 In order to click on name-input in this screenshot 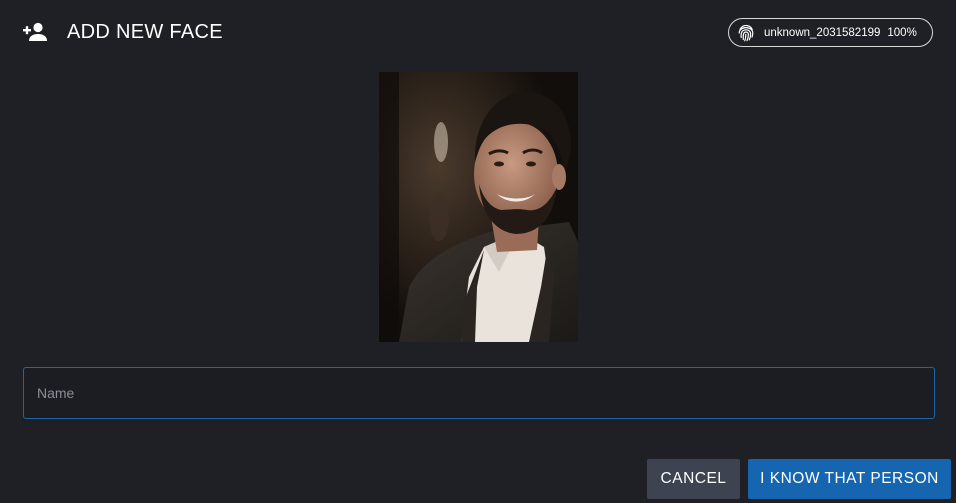, I will do `click(479, 393)`.